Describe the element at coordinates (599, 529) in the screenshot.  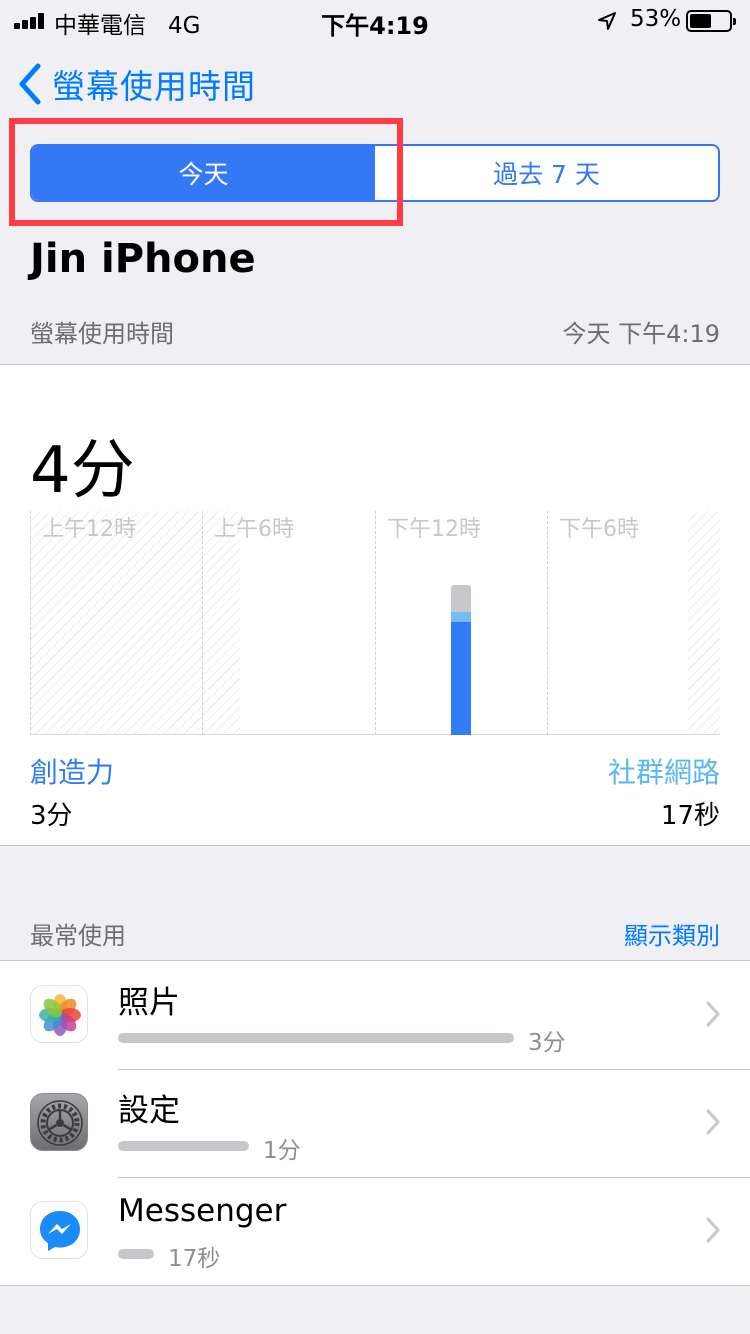
I see `chart-tick-label: 下午6時` at that location.